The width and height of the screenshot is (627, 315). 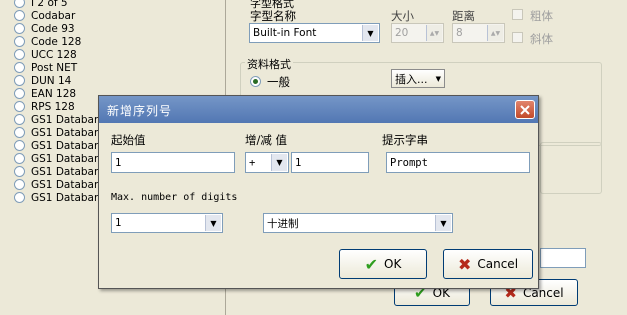 I want to click on cancel-button: ✖ Cancel, so click(x=488, y=264).